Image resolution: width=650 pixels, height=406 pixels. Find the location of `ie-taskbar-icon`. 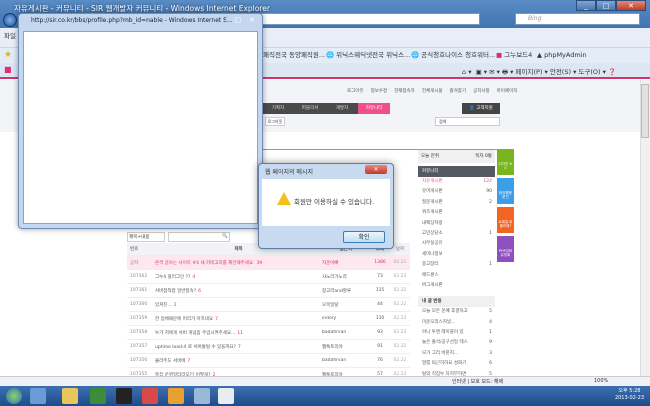

ie-taskbar-icon is located at coordinates (38, 396).